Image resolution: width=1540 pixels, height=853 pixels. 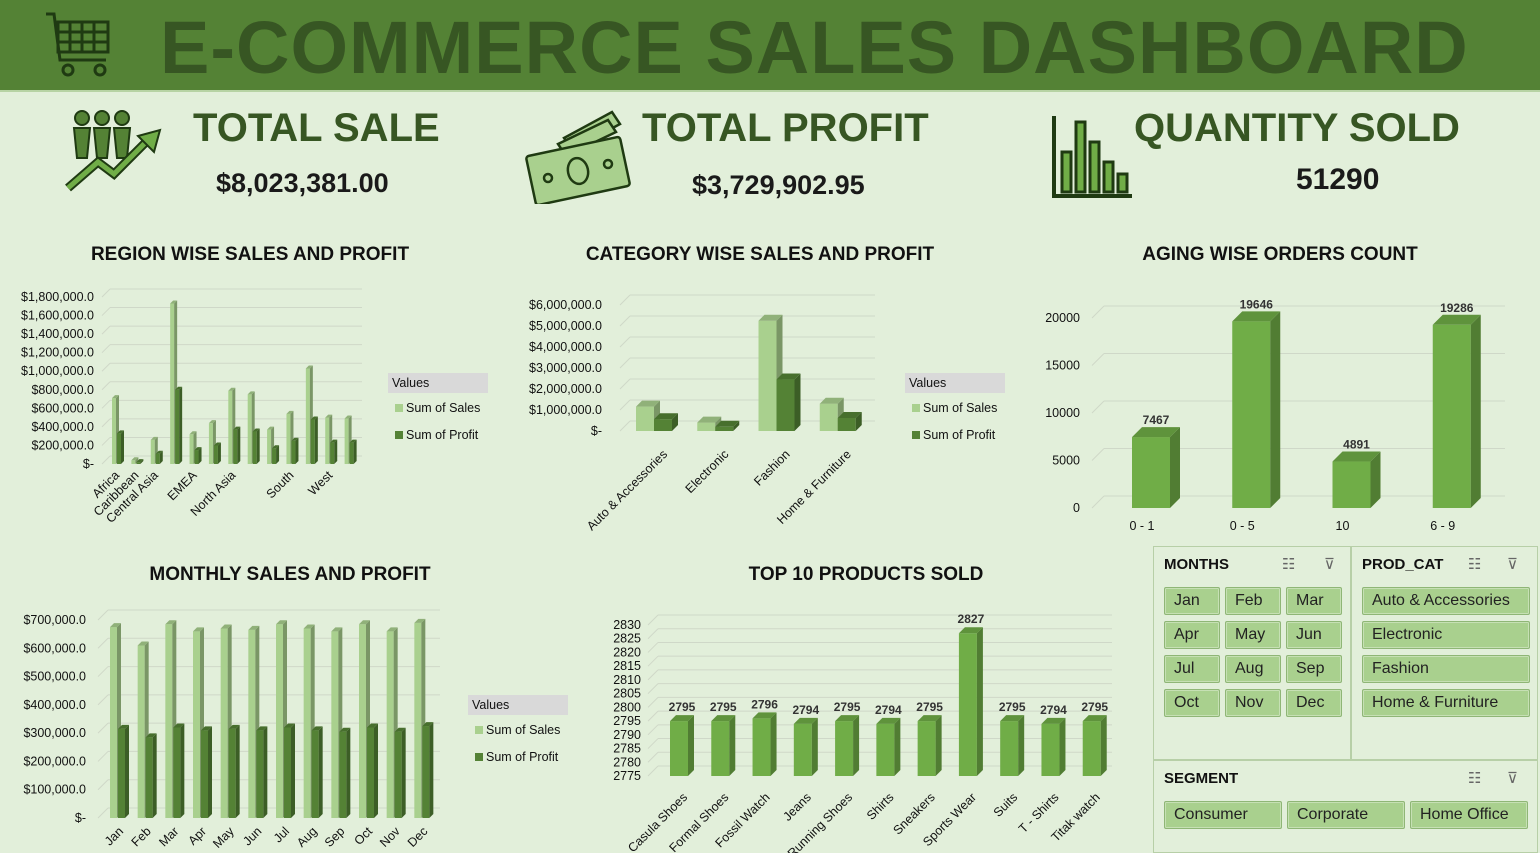 I want to click on months-item-dec: Dec, so click(x=1314, y=703).